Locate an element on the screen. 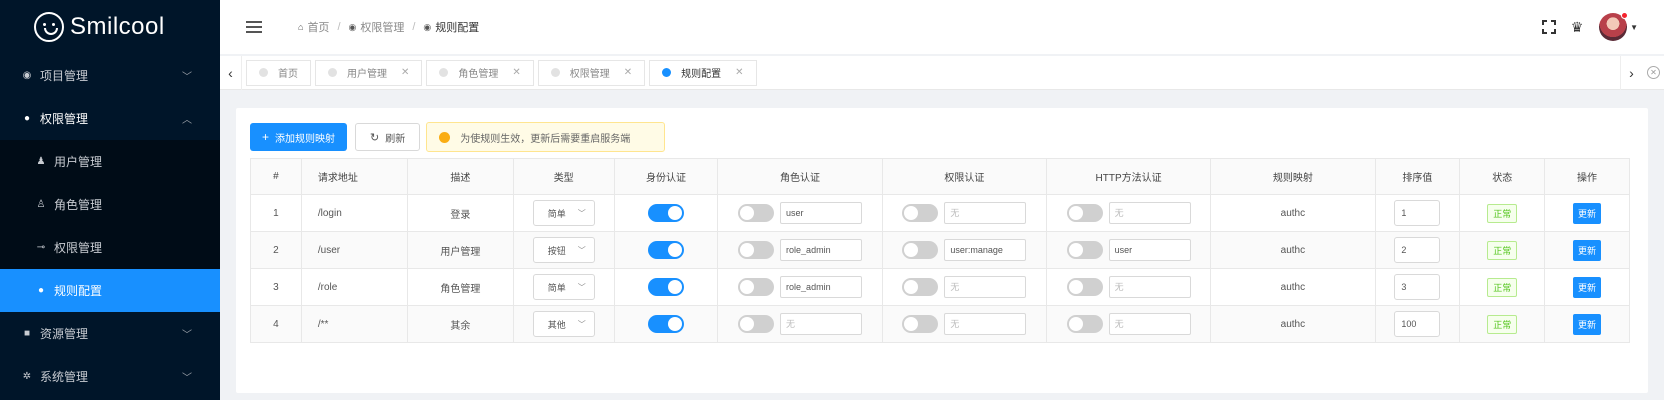 This screenshot has width=1664, height=400. tab-home: 首页 is located at coordinates (278, 72).